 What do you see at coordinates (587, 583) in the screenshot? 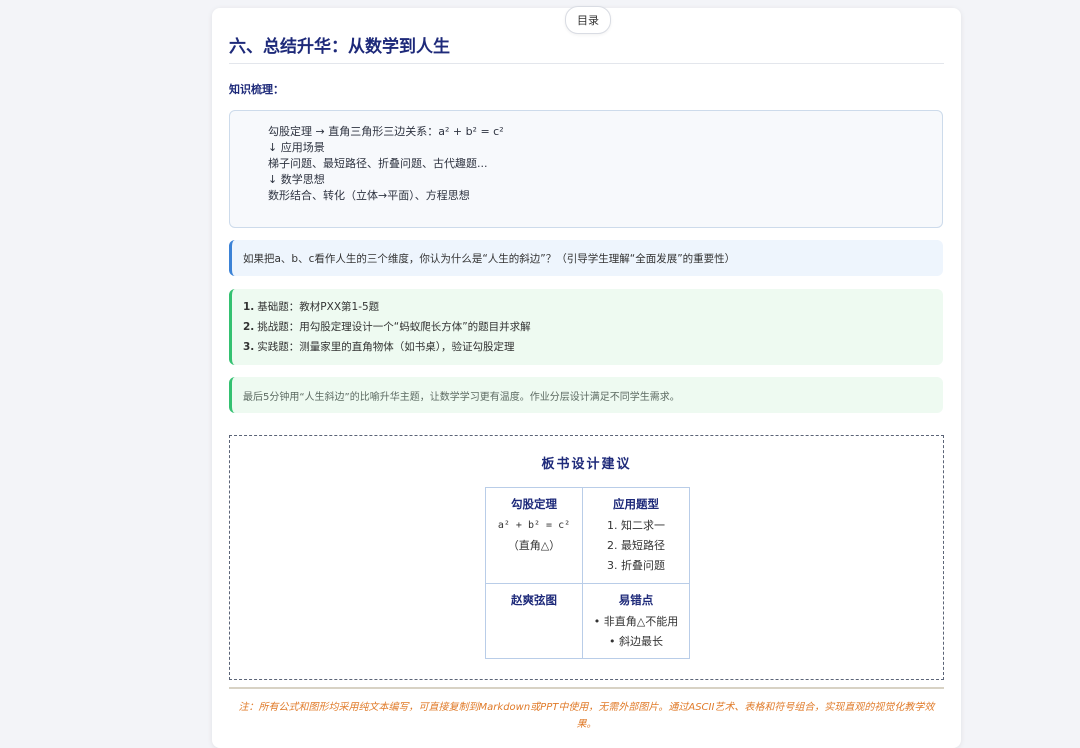
I see `table-divider` at bounding box center [587, 583].